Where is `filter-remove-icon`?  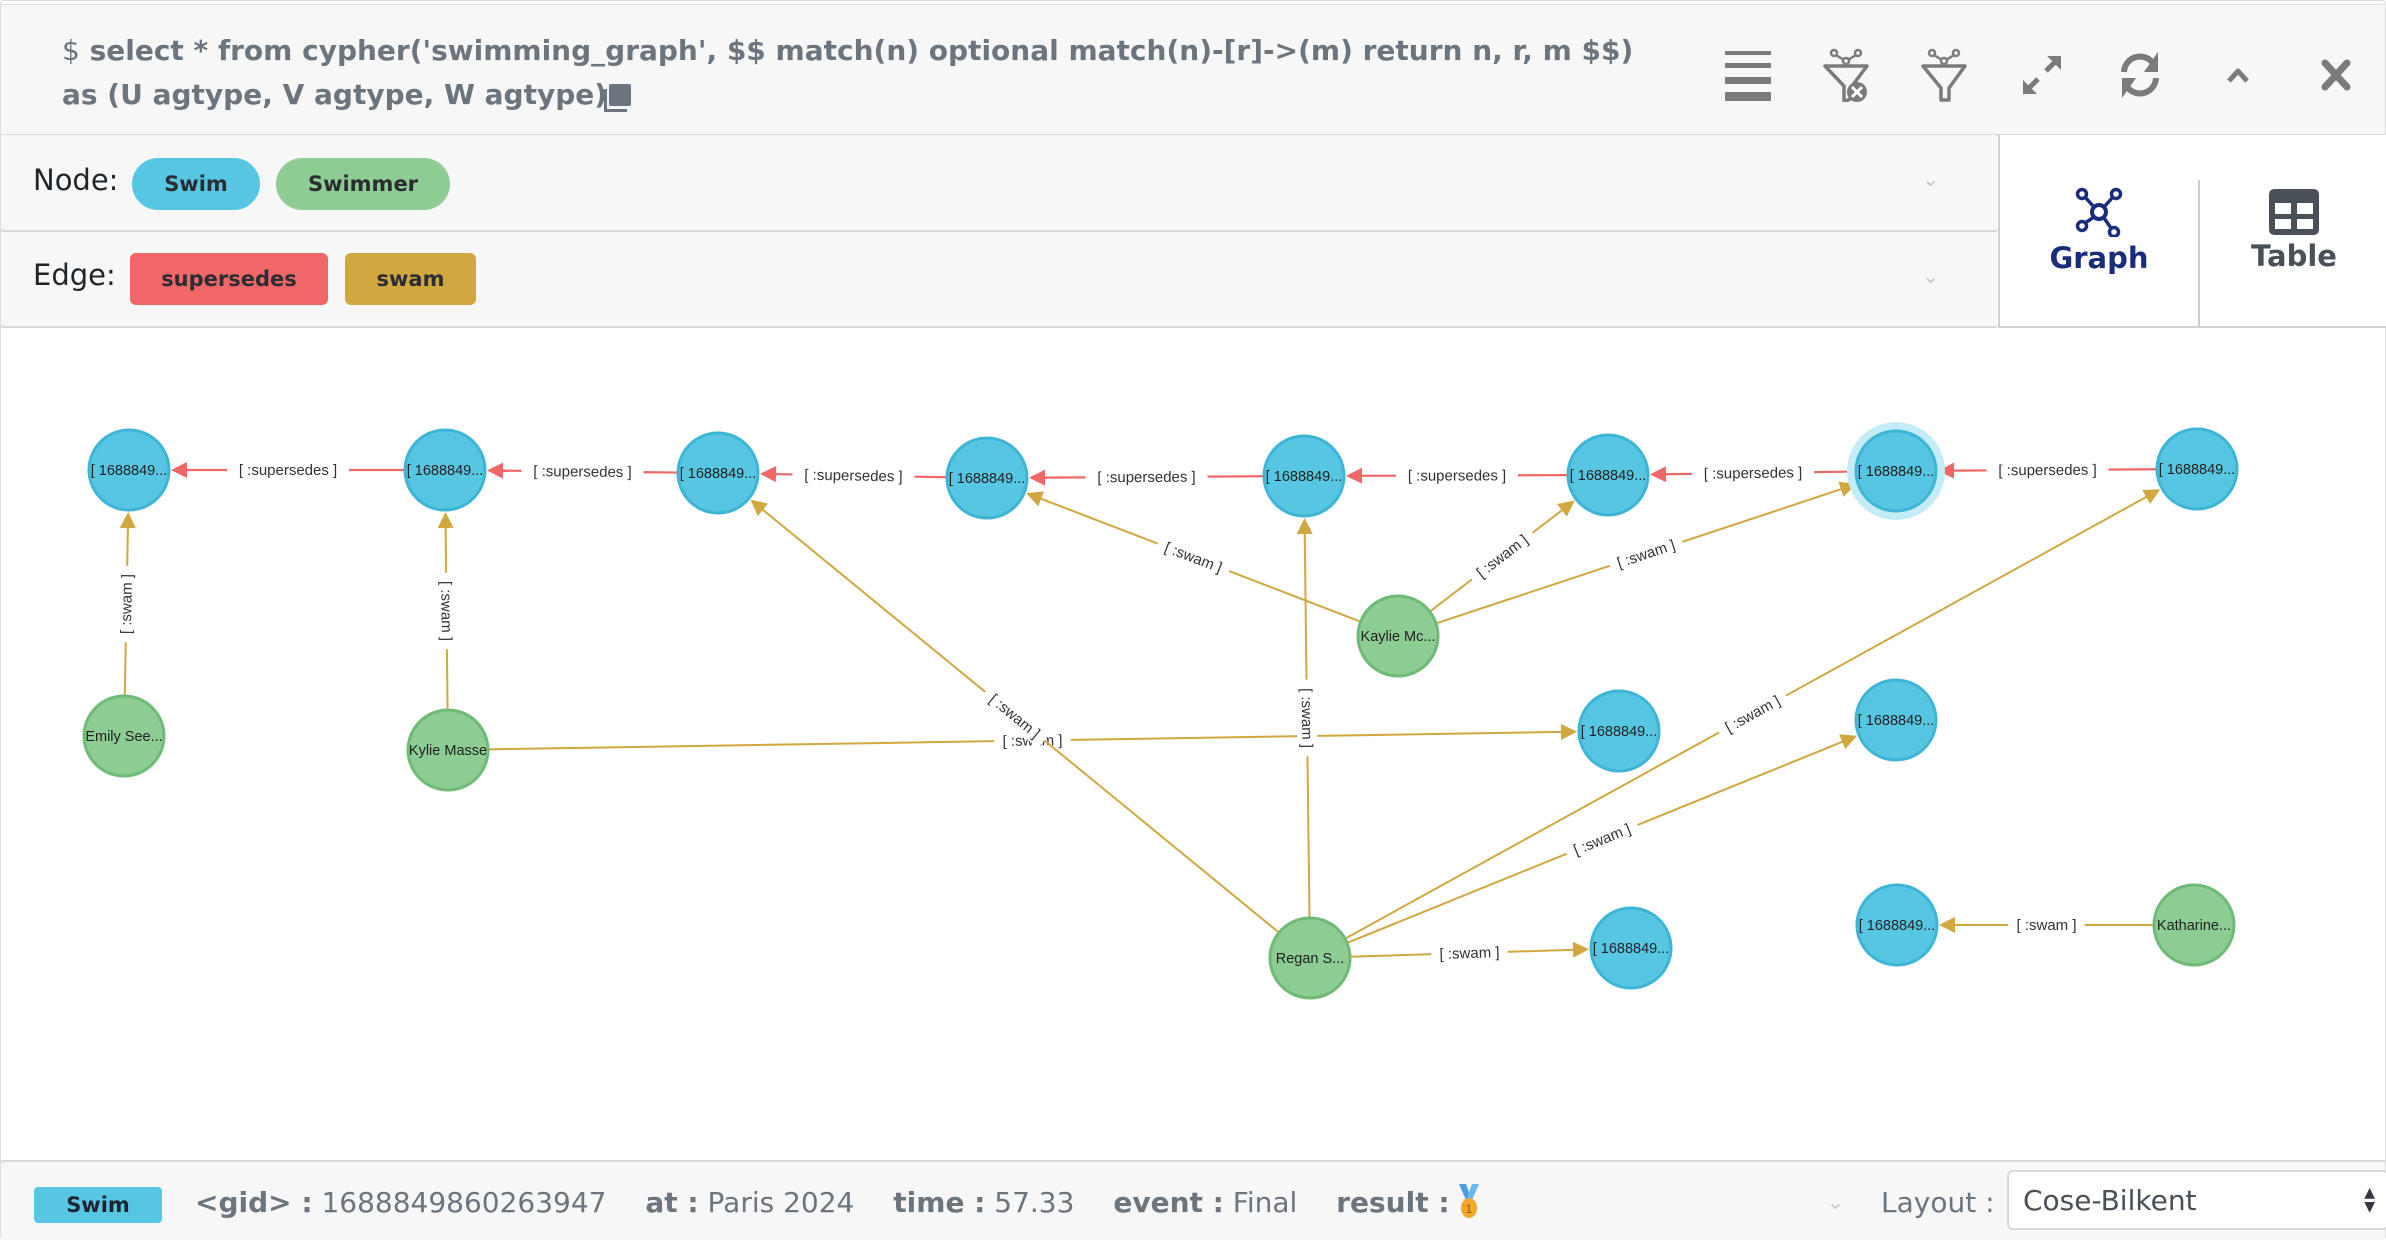
filter-remove-icon is located at coordinates (1846, 75).